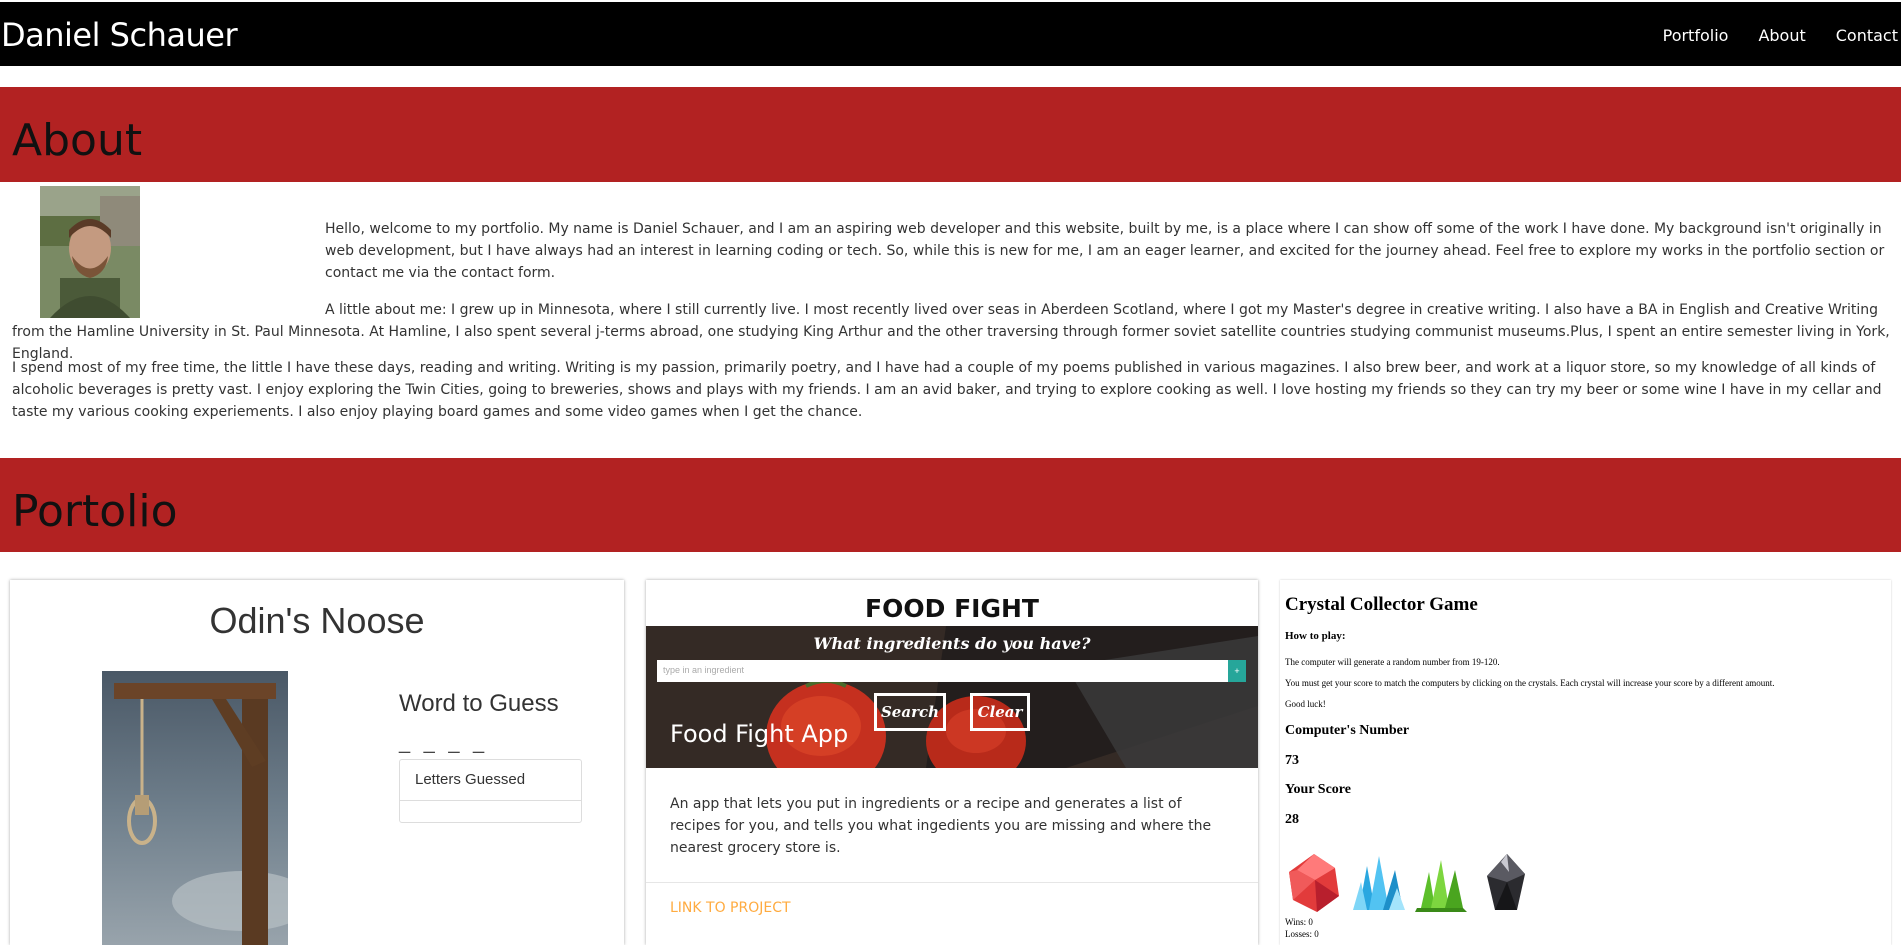 This screenshot has width=1901, height=945. I want to click on black-crystal-icon, so click(1506, 883).